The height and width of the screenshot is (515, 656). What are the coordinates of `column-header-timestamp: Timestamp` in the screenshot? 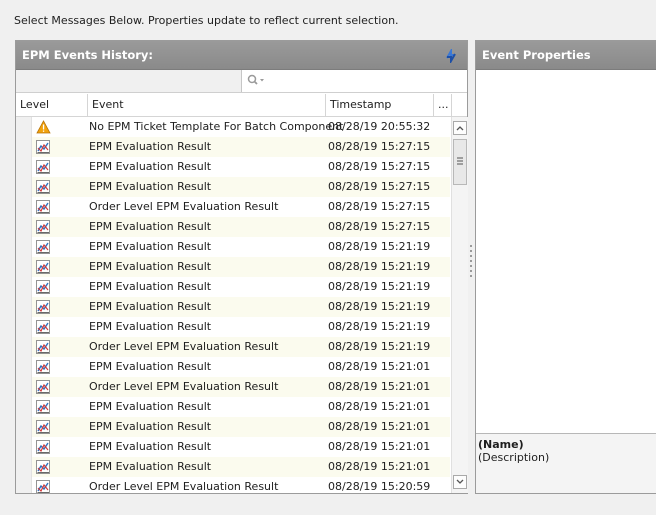 It's located at (380, 105).